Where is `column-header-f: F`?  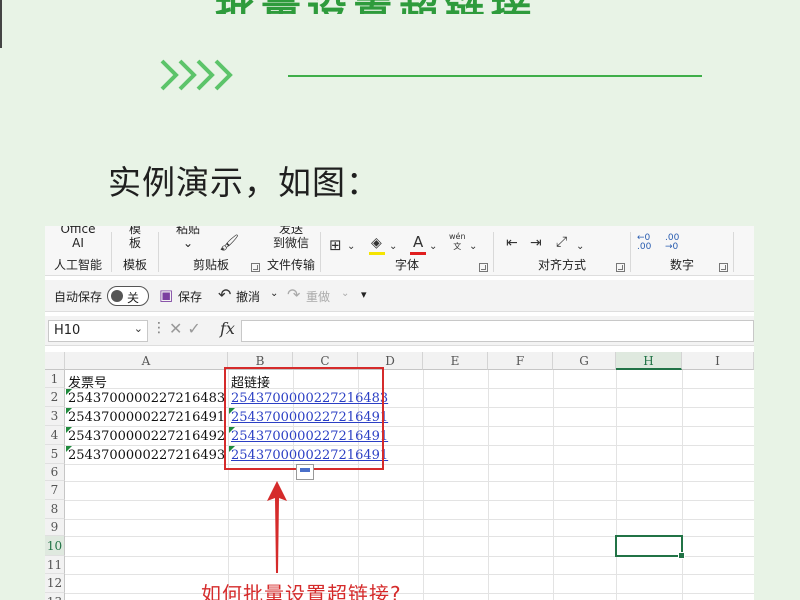 column-header-f: F is located at coordinates (520, 361).